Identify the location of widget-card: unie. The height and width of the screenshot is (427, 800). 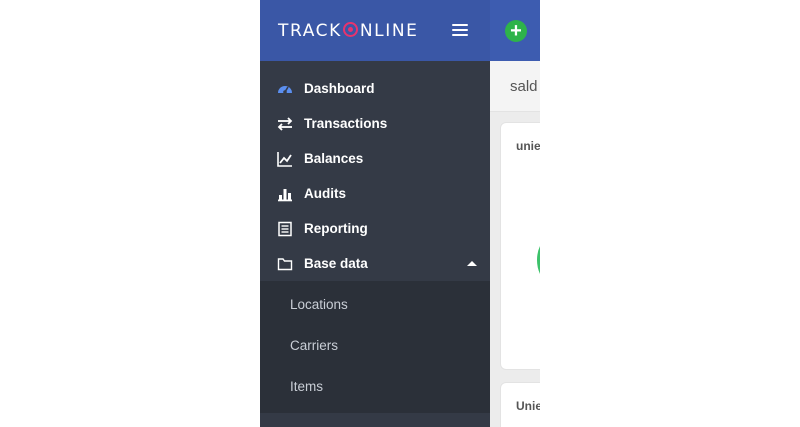
(520, 246).